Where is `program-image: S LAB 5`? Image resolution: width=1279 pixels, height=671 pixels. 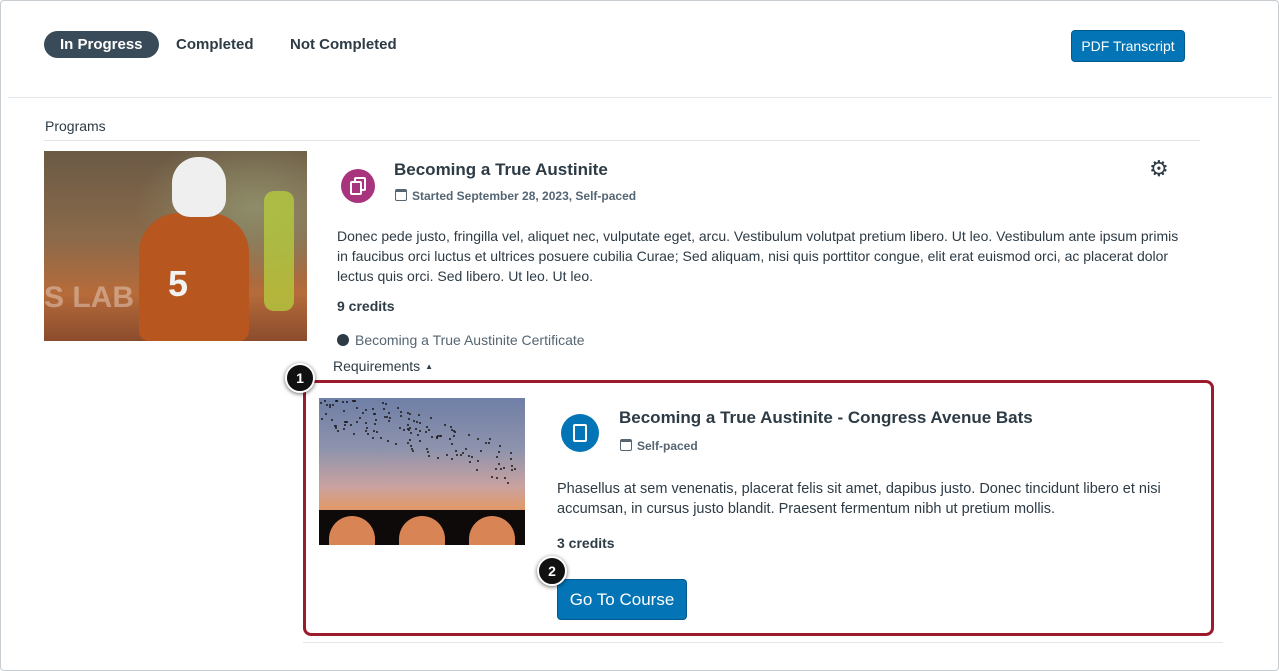
program-image: S LAB 5 is located at coordinates (175, 246).